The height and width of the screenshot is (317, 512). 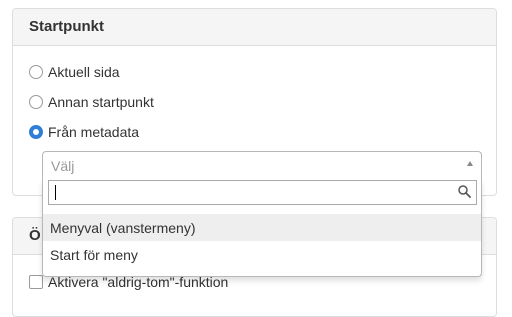 I want to click on radio-aktuell-sida: Aktuell sida, so click(x=74, y=72).